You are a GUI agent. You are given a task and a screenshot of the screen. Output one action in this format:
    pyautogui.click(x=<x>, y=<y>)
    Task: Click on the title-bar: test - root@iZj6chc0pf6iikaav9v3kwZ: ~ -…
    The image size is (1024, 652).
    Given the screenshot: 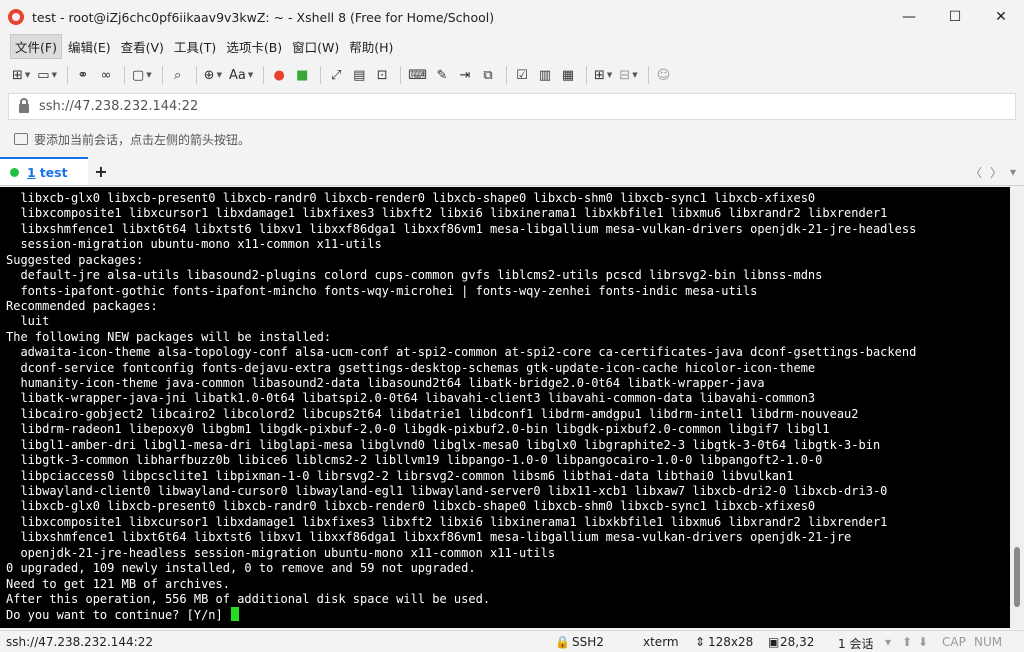 What is the action you would take?
    pyautogui.click(x=512, y=17)
    